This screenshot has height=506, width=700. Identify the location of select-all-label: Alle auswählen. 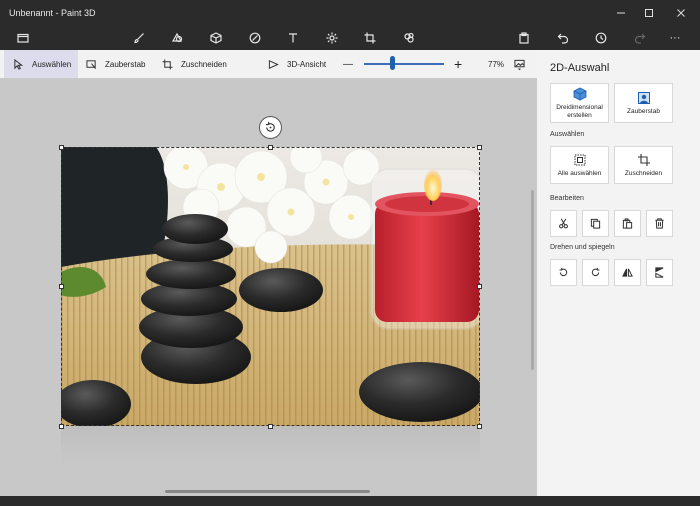
(579, 173).